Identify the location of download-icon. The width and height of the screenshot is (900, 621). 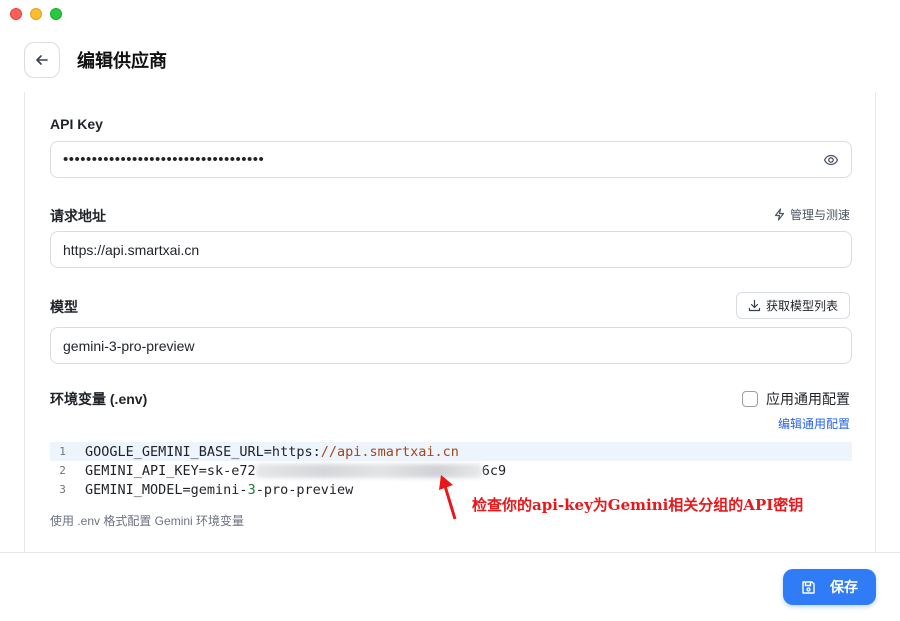
(754, 305).